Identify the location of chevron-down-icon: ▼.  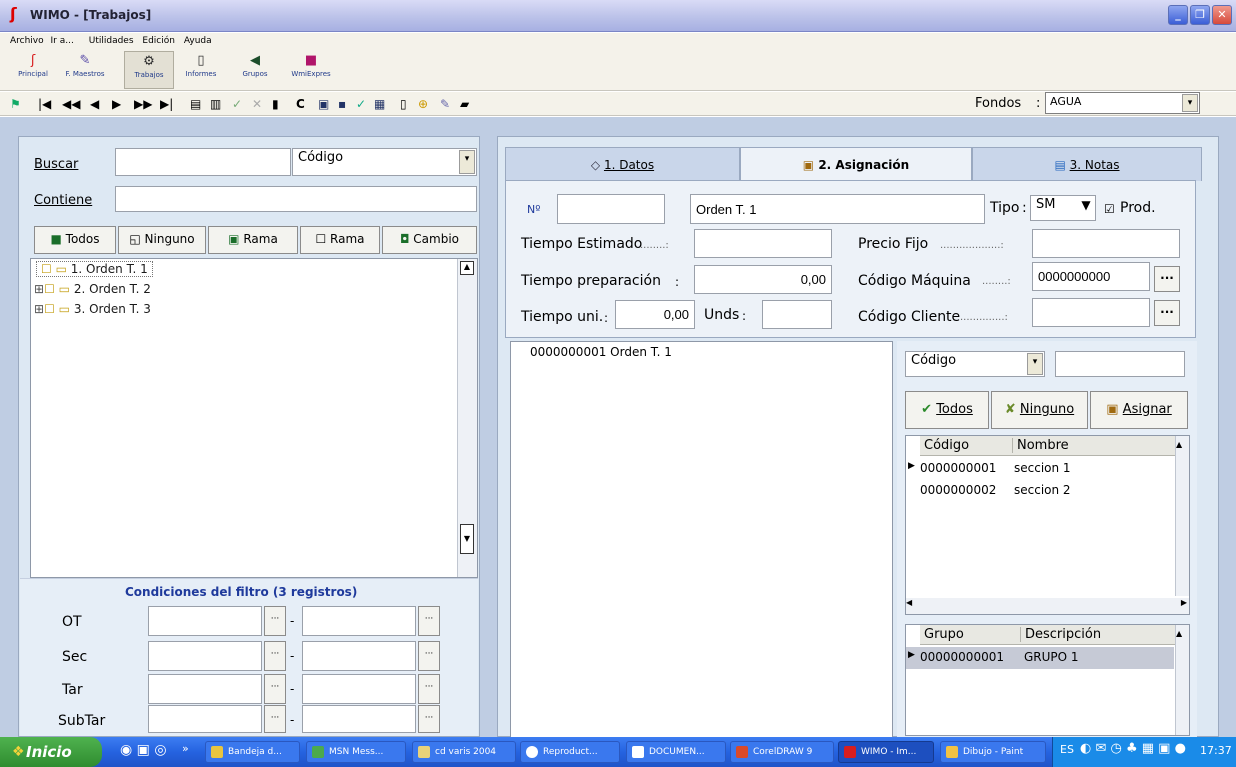
(1086, 208).